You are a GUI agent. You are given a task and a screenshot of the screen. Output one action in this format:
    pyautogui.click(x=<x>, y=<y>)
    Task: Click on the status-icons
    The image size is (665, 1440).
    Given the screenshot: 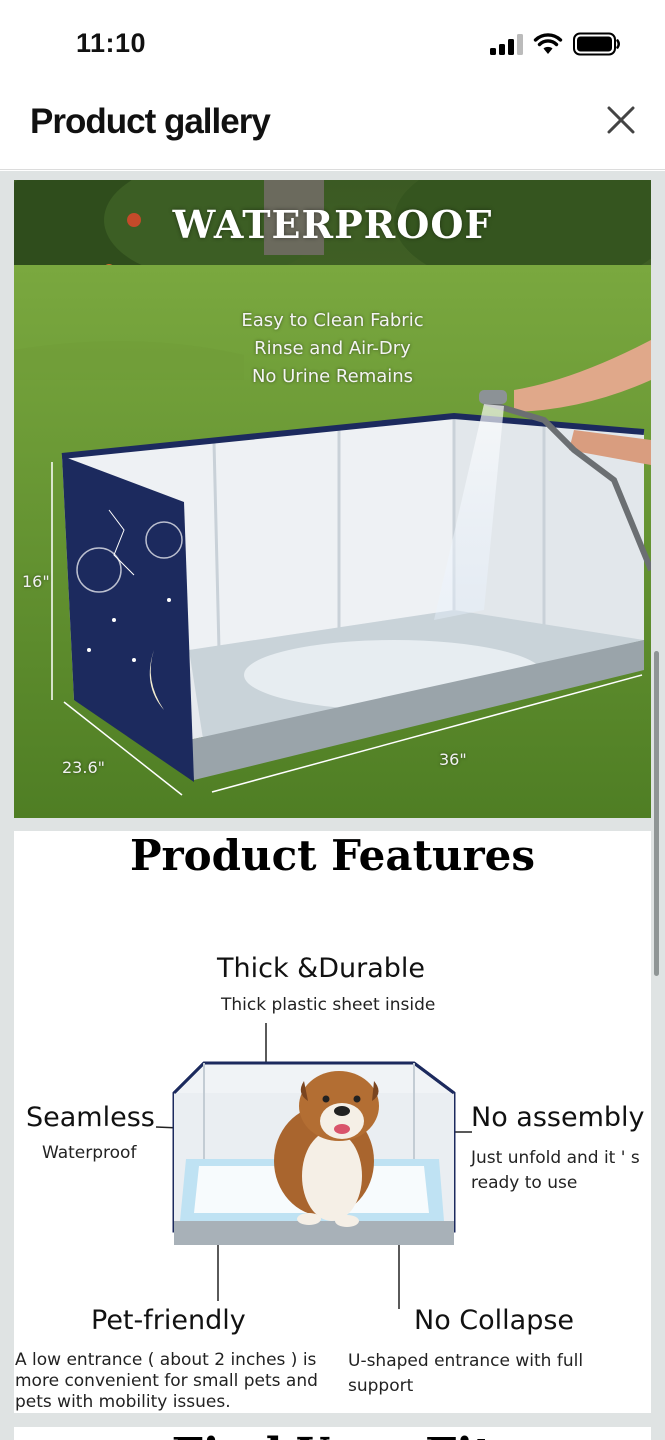 What is the action you would take?
    pyautogui.click(x=555, y=44)
    